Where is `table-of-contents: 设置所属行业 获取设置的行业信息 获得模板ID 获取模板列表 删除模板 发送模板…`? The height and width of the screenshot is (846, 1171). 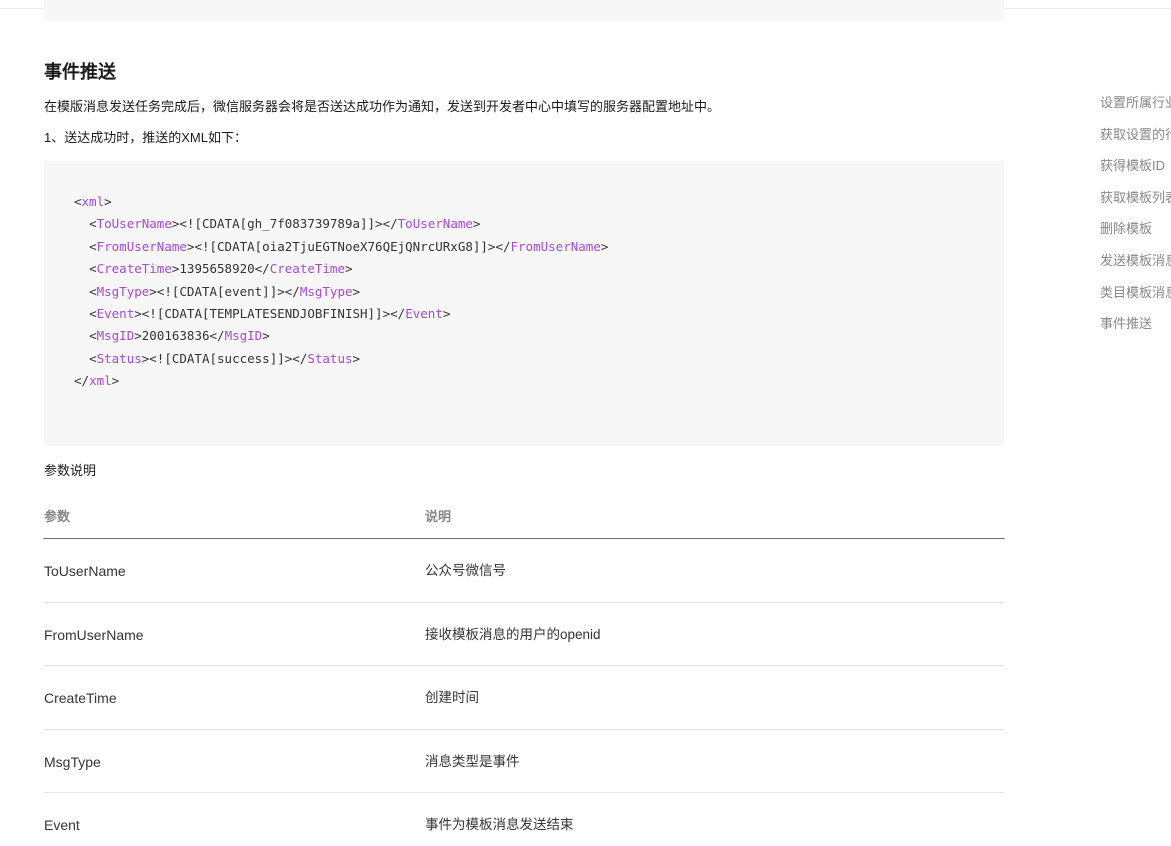
table-of-contents: 设置所属行业 获取设置的行业信息 获得模板ID 获取模板列表 删除模板 发送模板… is located at coordinates (1135, 216).